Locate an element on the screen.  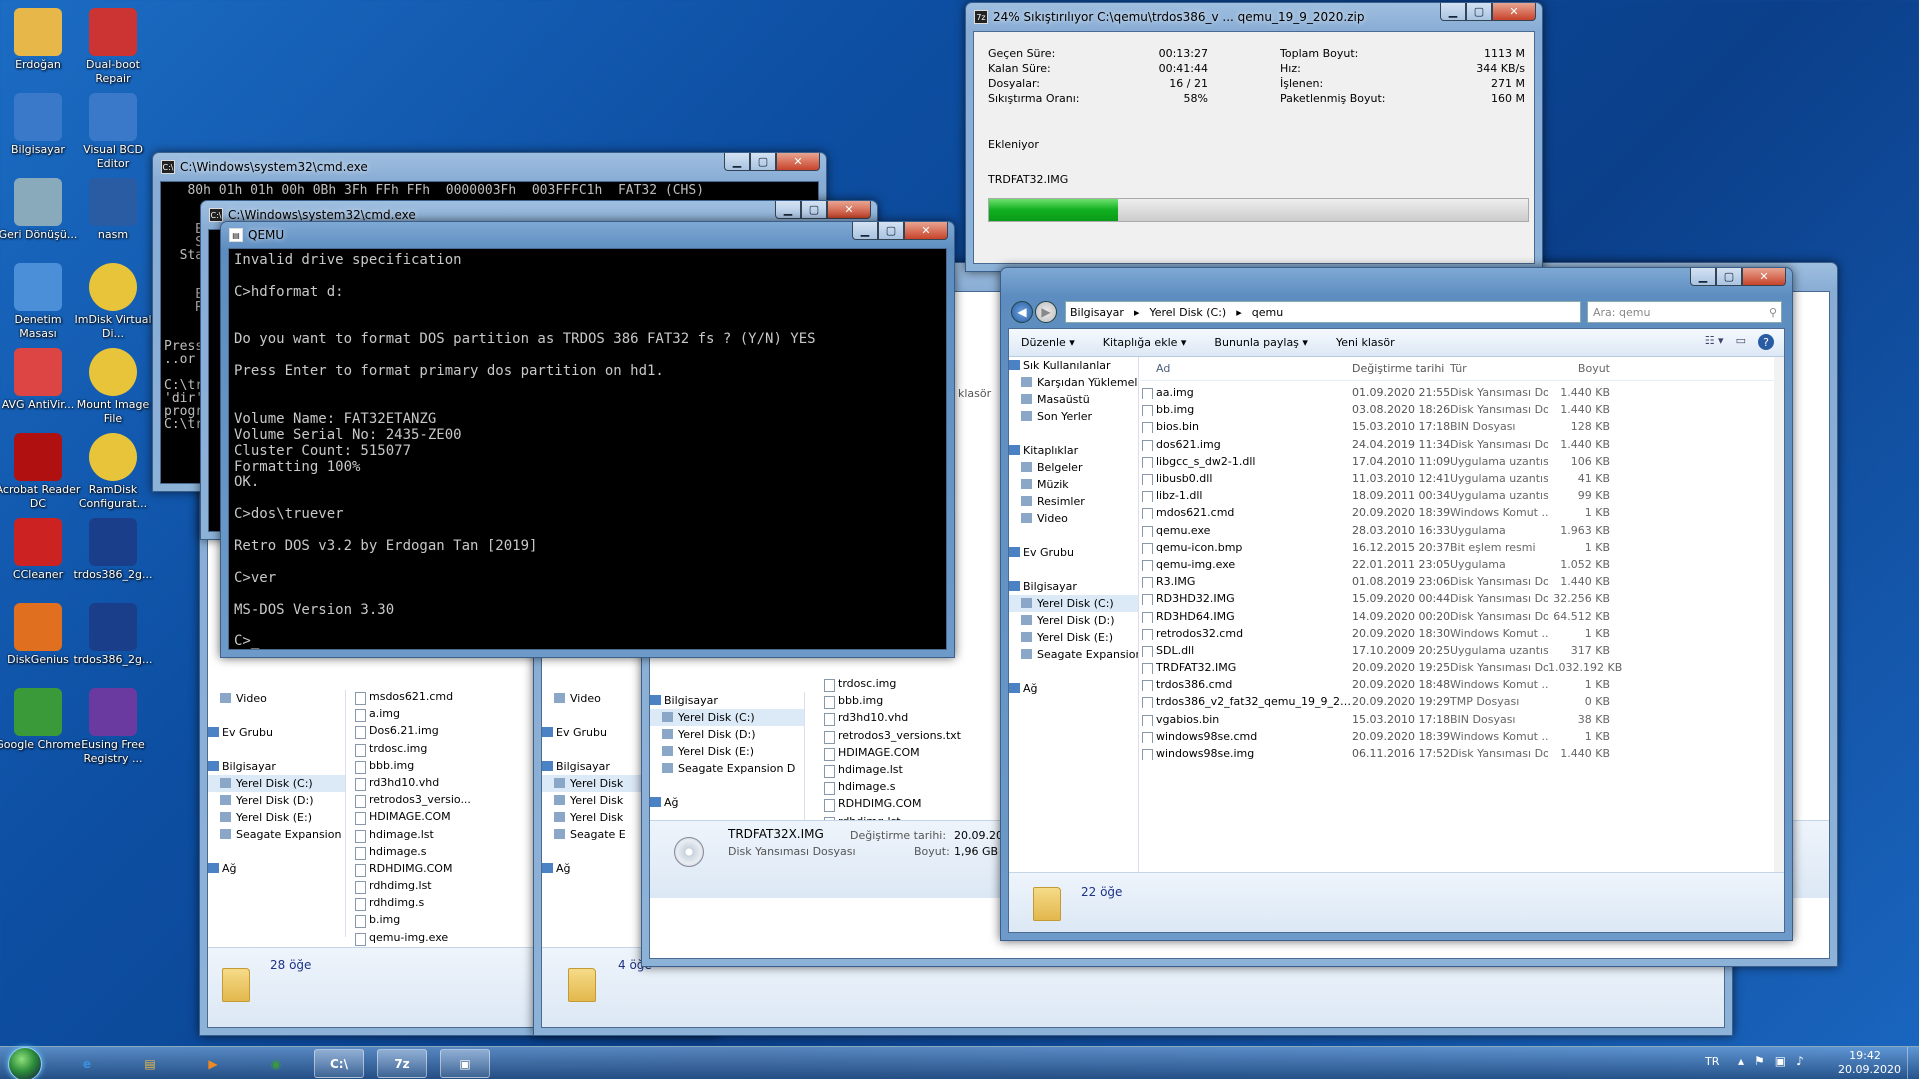
desktop-icon: Dual-boot Repair is located at coordinates (113, 47).